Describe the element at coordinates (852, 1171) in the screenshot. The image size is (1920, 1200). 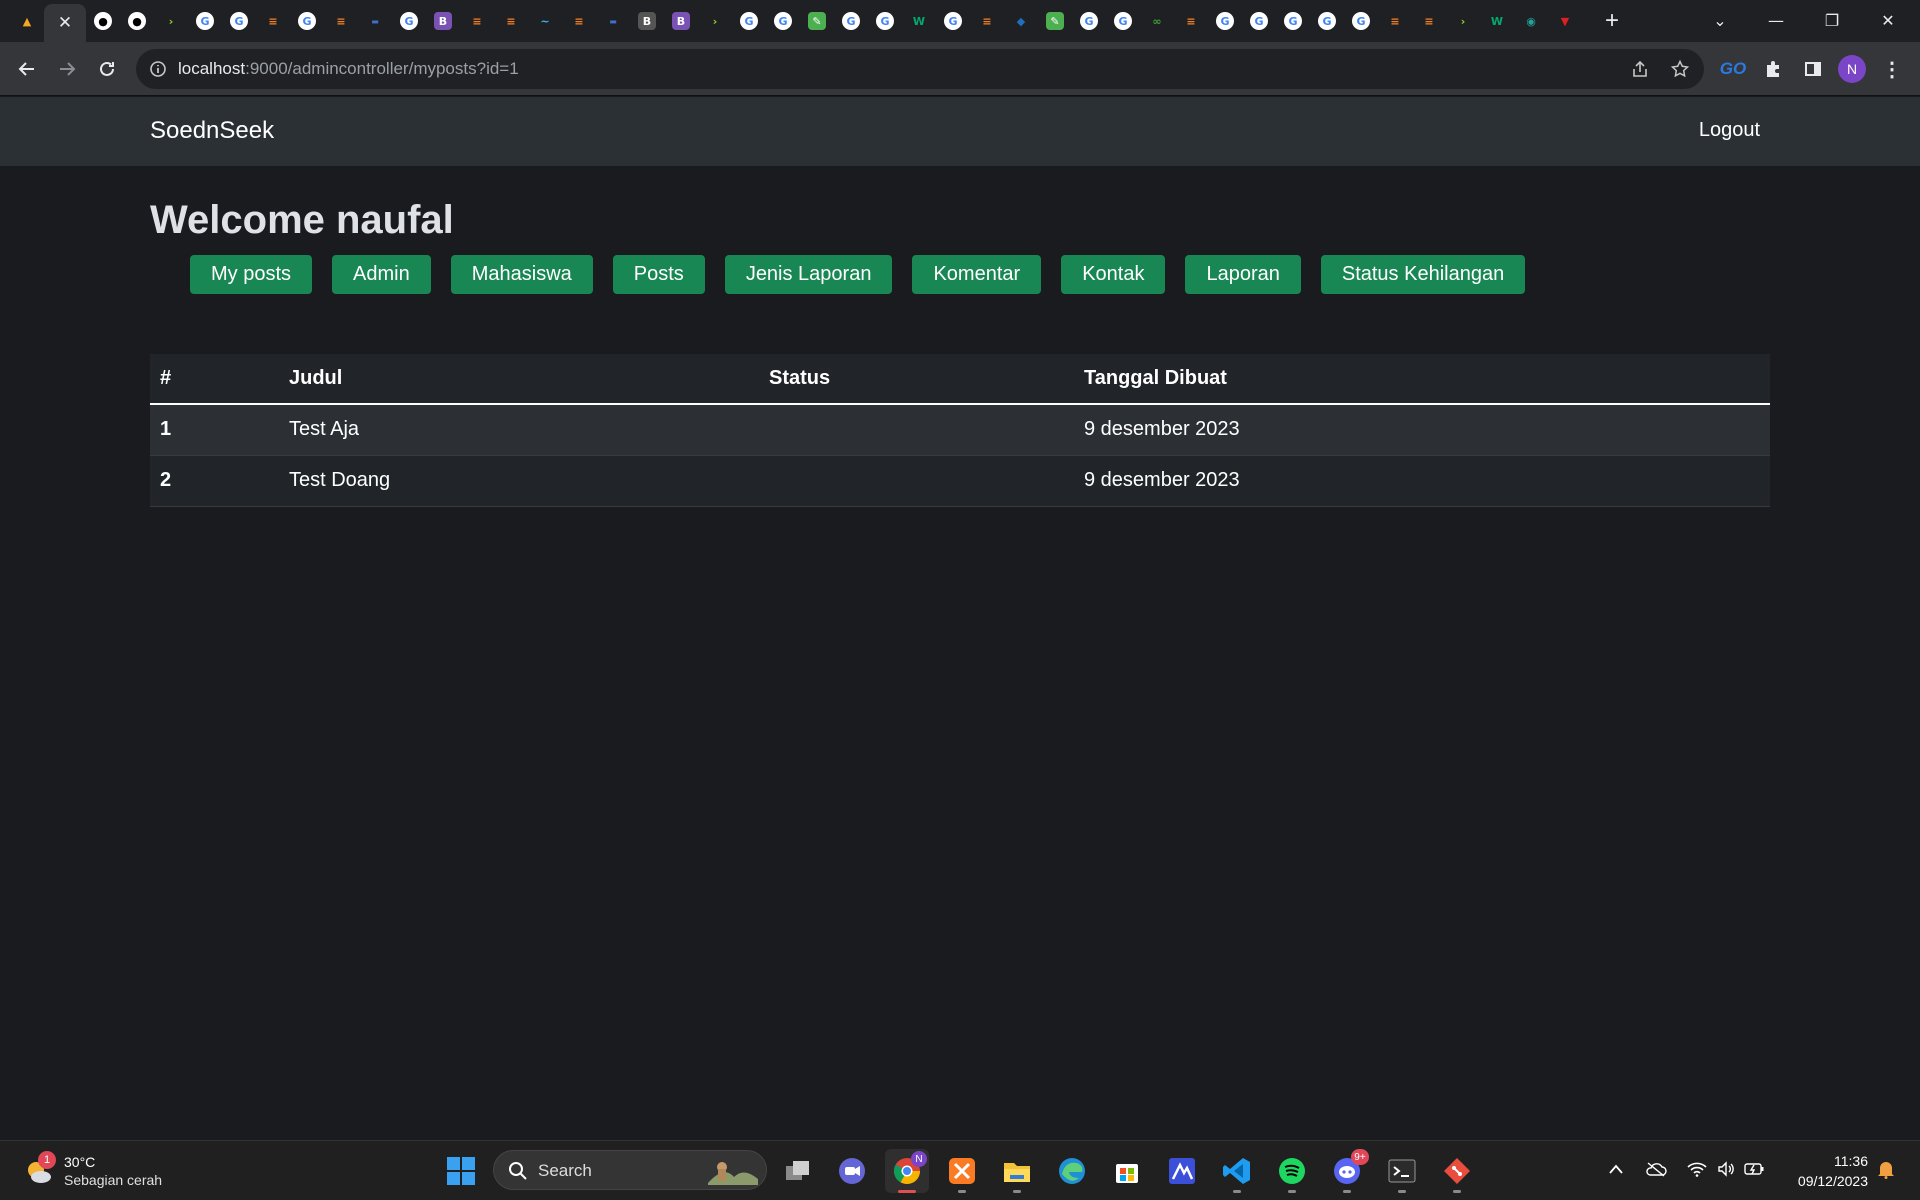
I see `teams-chat-app` at that location.